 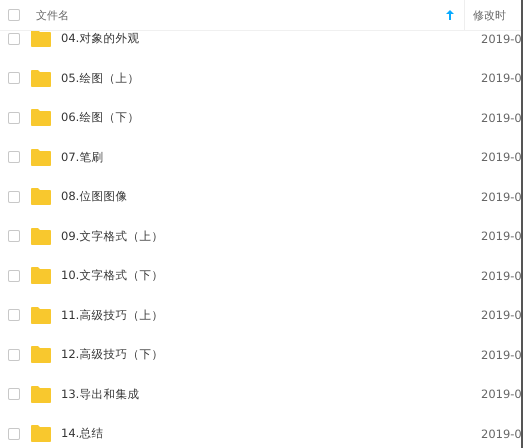 What do you see at coordinates (14, 15) in the screenshot?
I see `select-all-checkbox` at bounding box center [14, 15].